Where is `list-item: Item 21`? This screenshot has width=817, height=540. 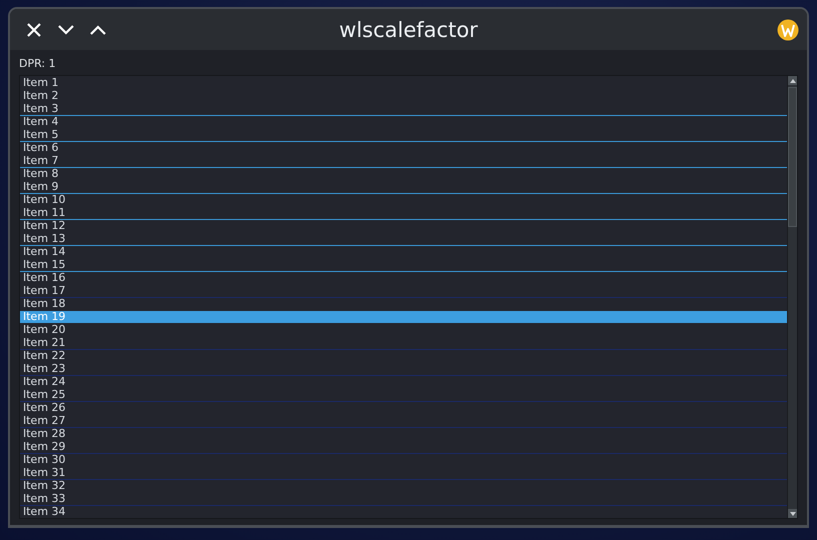 list-item: Item 21 is located at coordinates (403, 343).